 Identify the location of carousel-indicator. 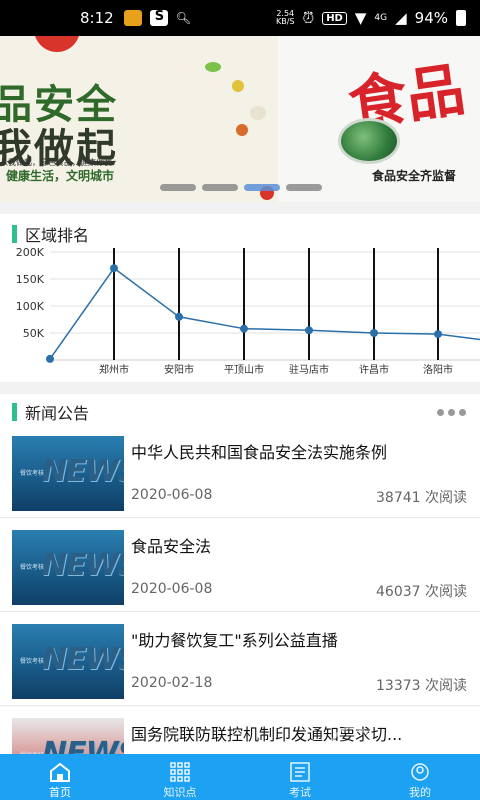
(241, 187).